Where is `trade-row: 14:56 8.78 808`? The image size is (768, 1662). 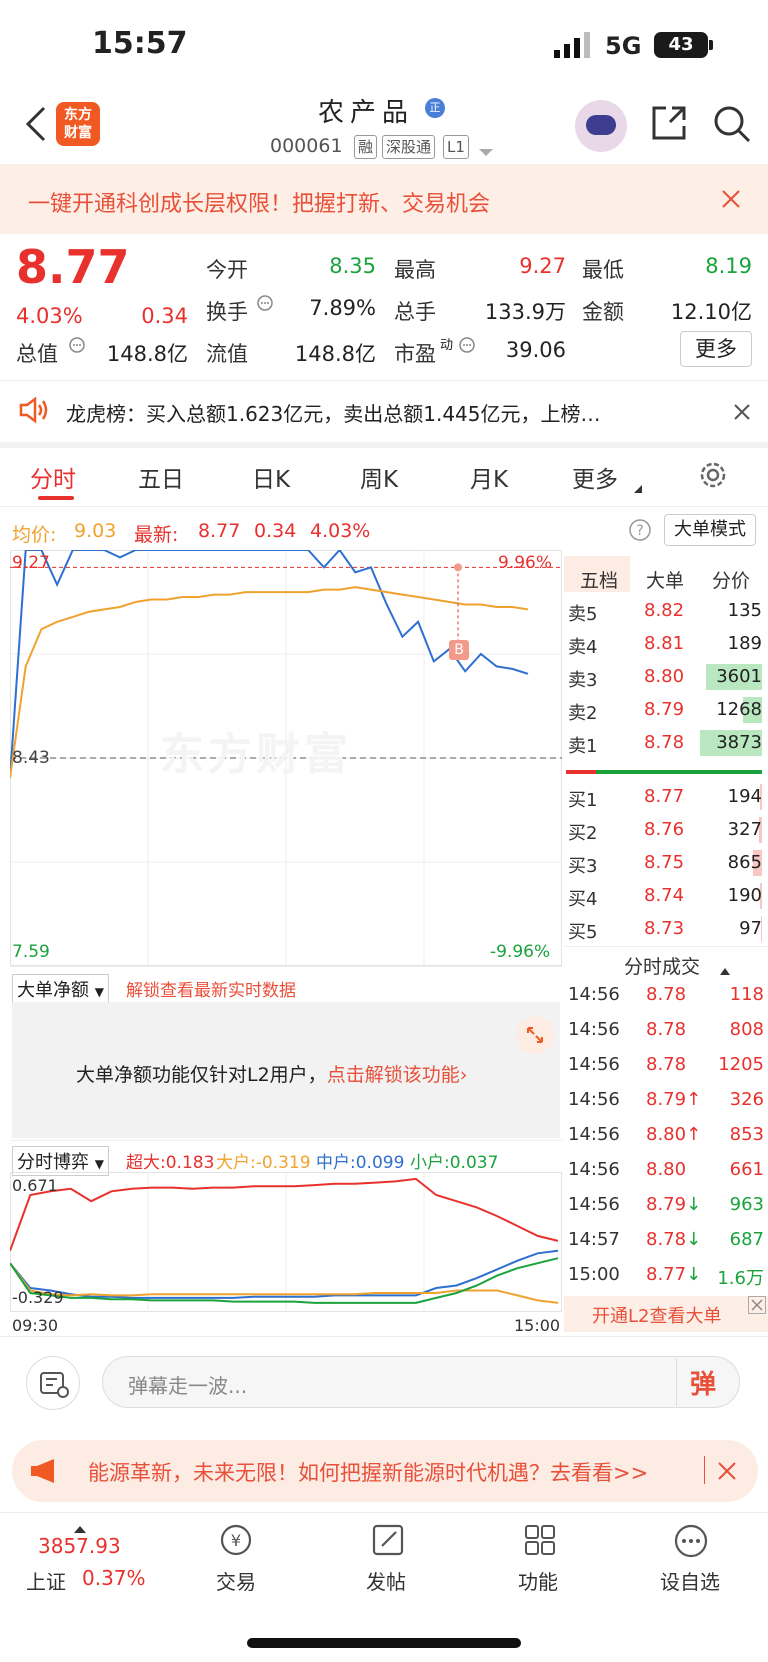
trade-row: 14:56 8.78 808 is located at coordinates (666, 1030).